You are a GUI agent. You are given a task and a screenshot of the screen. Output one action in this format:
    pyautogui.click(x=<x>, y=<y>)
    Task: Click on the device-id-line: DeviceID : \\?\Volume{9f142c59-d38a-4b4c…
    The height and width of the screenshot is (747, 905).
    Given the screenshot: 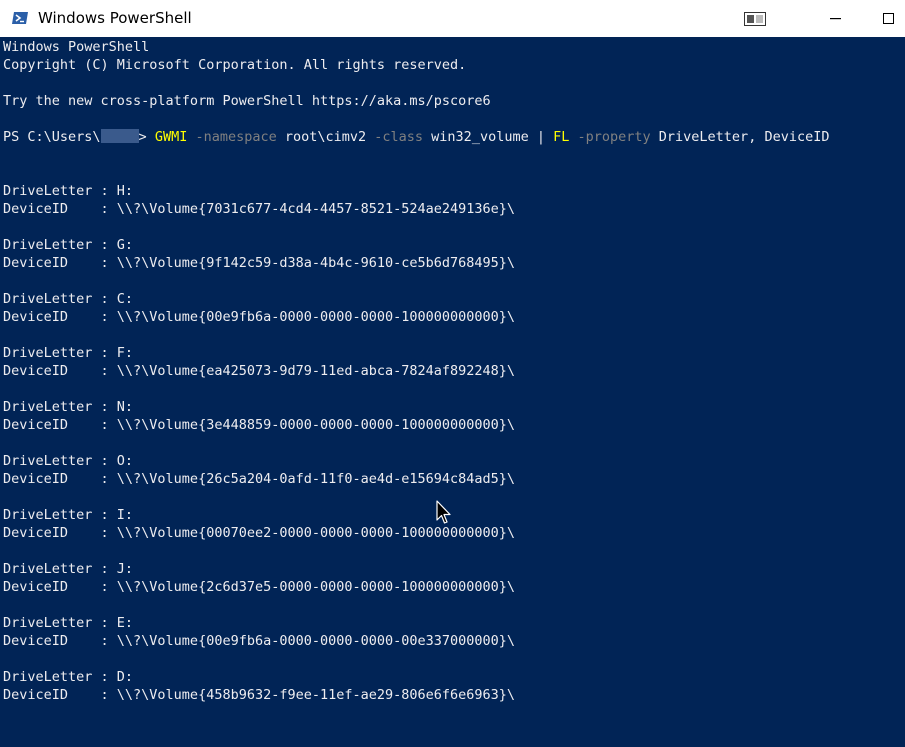 What is the action you would take?
    pyautogui.click(x=259, y=263)
    